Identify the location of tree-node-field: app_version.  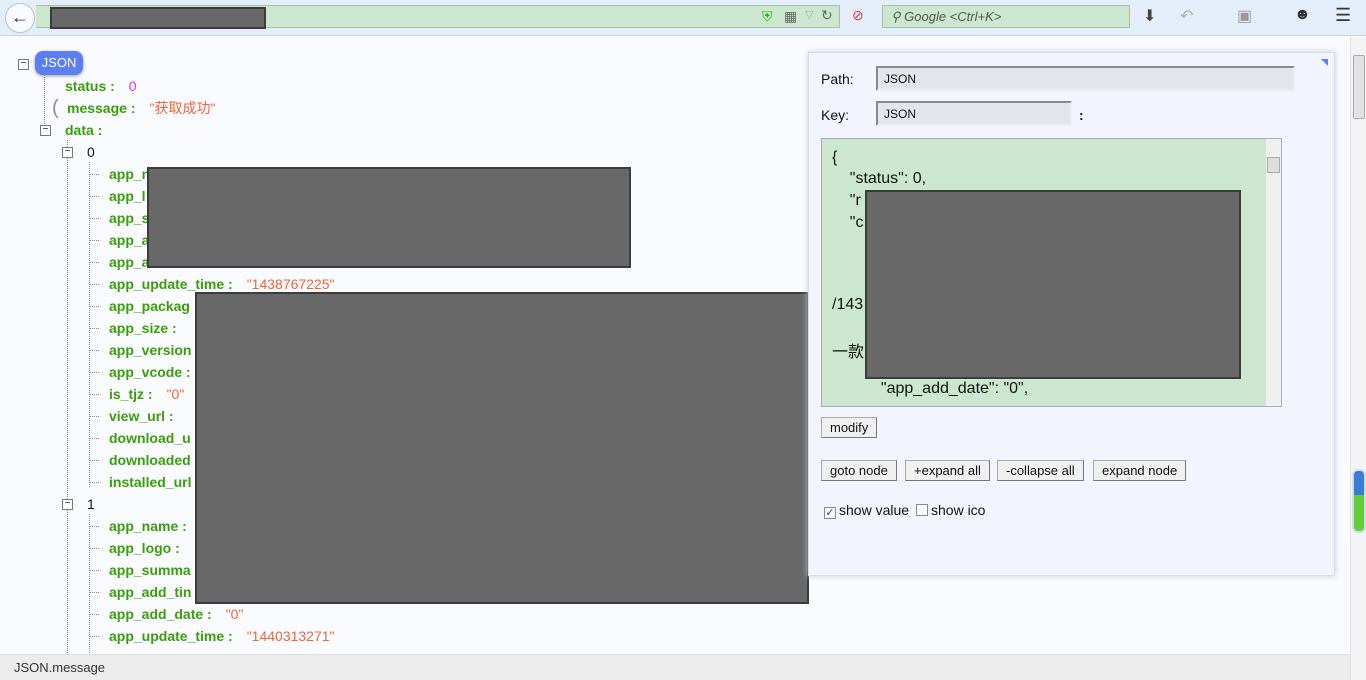
(150, 350).